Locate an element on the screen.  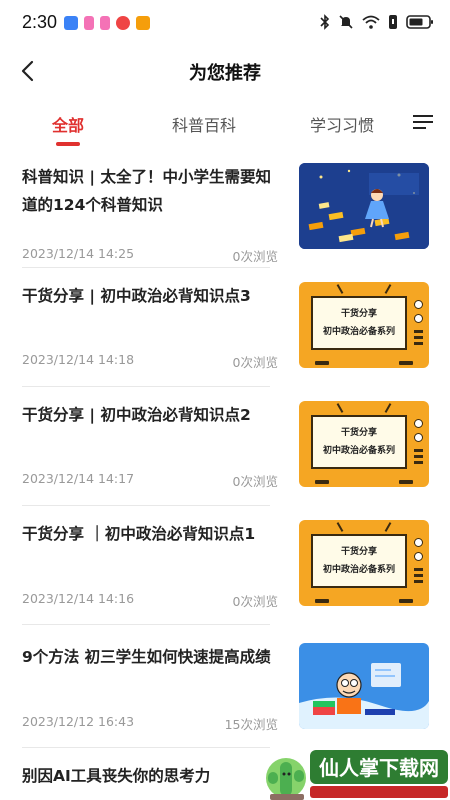
article-title: 干货分享 ｜初中政治必背知识点1 is located at coordinates (139, 534).